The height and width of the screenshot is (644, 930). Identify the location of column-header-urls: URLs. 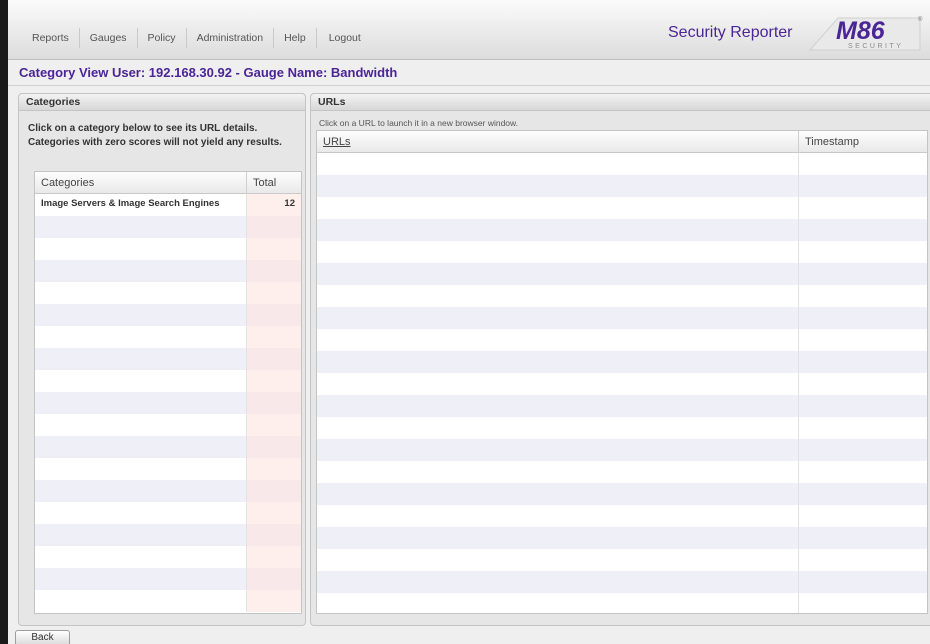
(558, 142).